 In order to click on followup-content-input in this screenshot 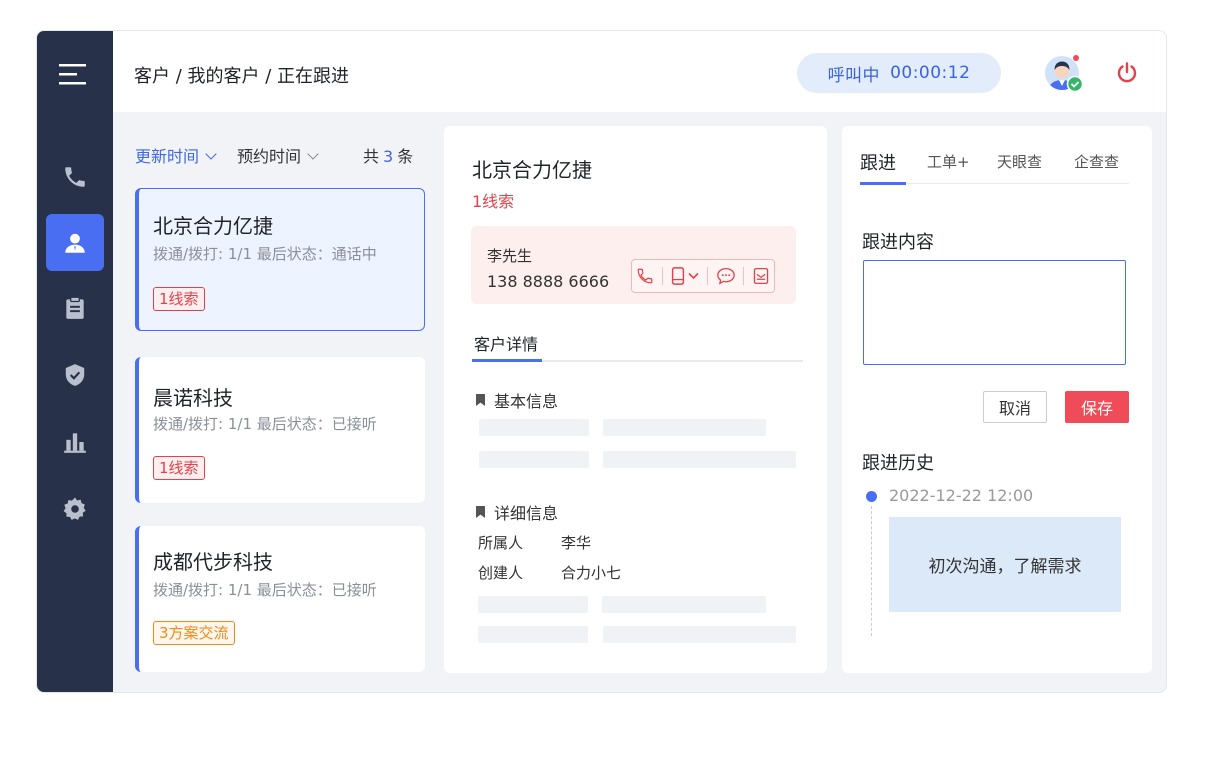, I will do `click(994, 312)`.